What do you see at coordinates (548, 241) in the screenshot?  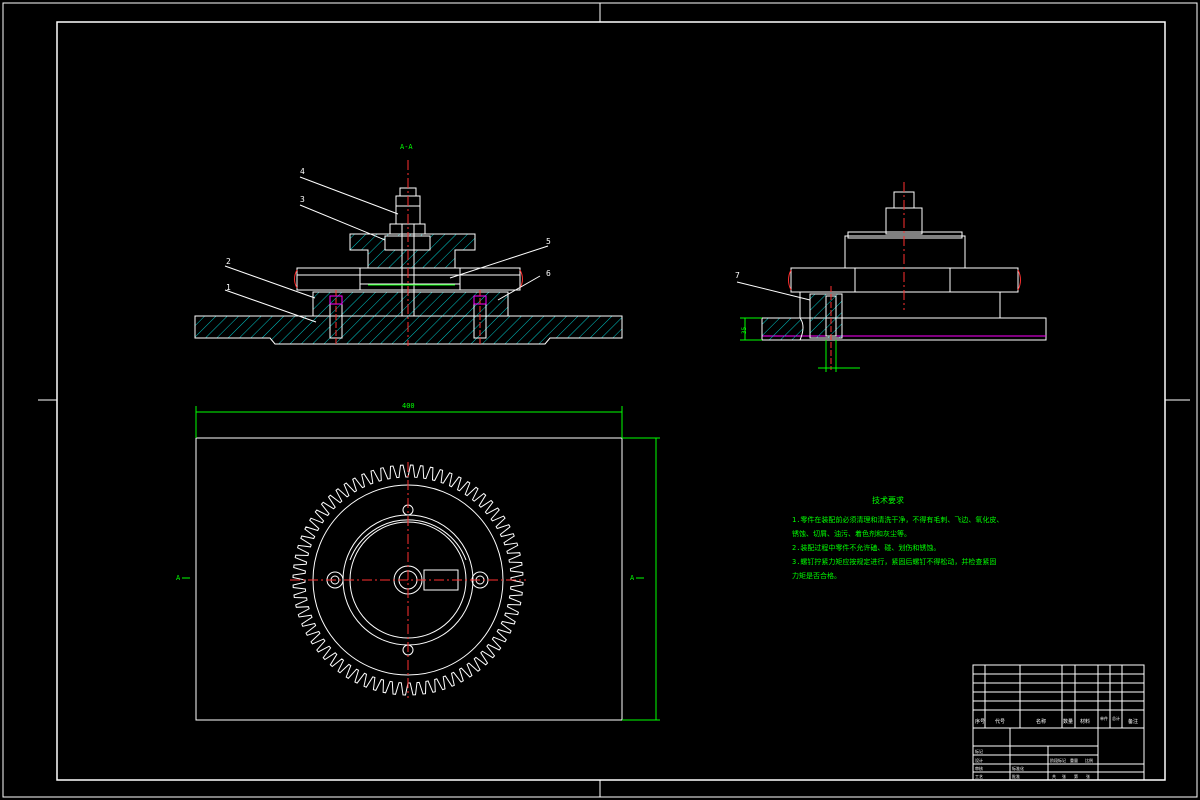 I see `part-5: 5` at bounding box center [548, 241].